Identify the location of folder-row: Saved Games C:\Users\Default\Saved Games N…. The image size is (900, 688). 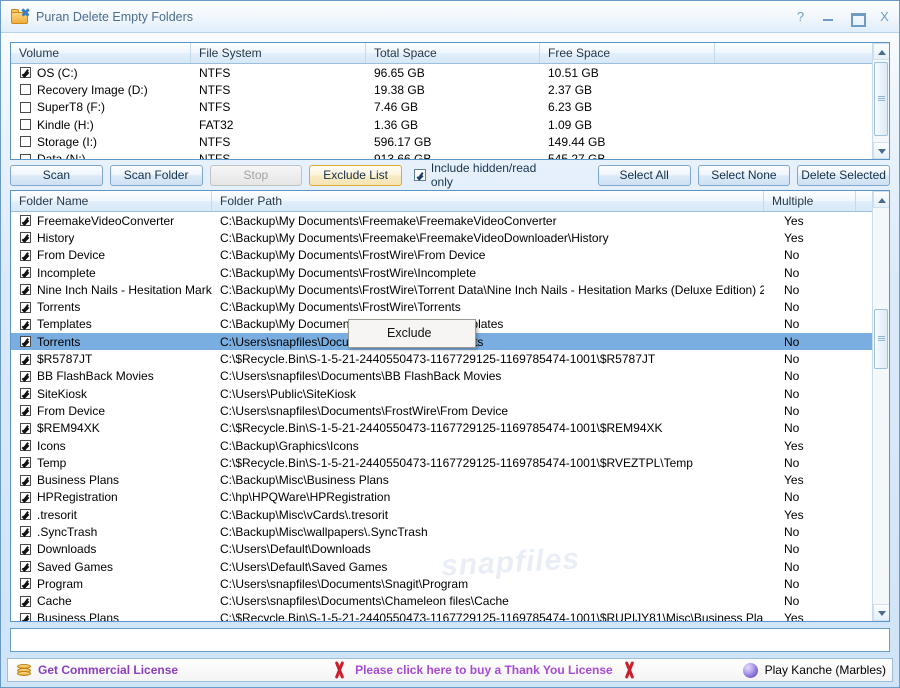
(450, 566).